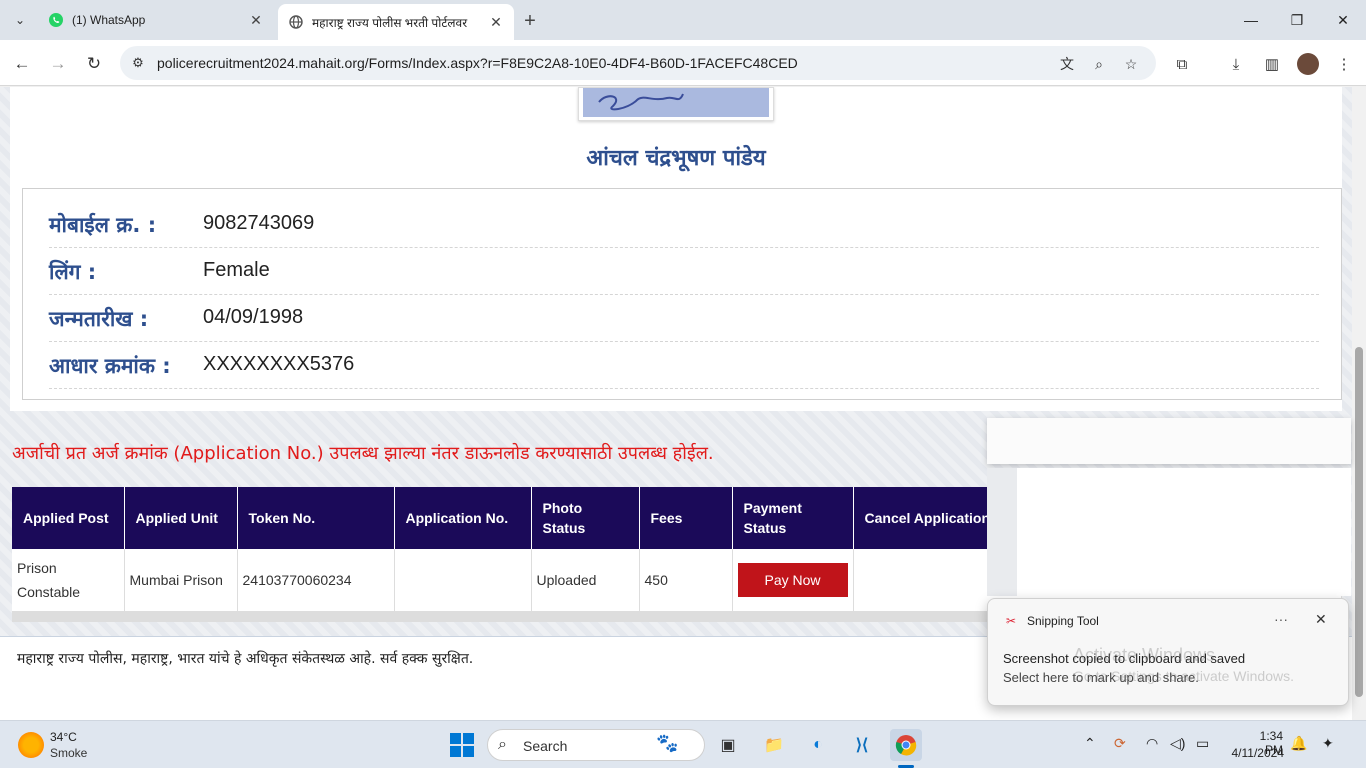 This screenshot has width=1366, height=768. I want to click on info-value: 04/09/1998, so click(253, 317).